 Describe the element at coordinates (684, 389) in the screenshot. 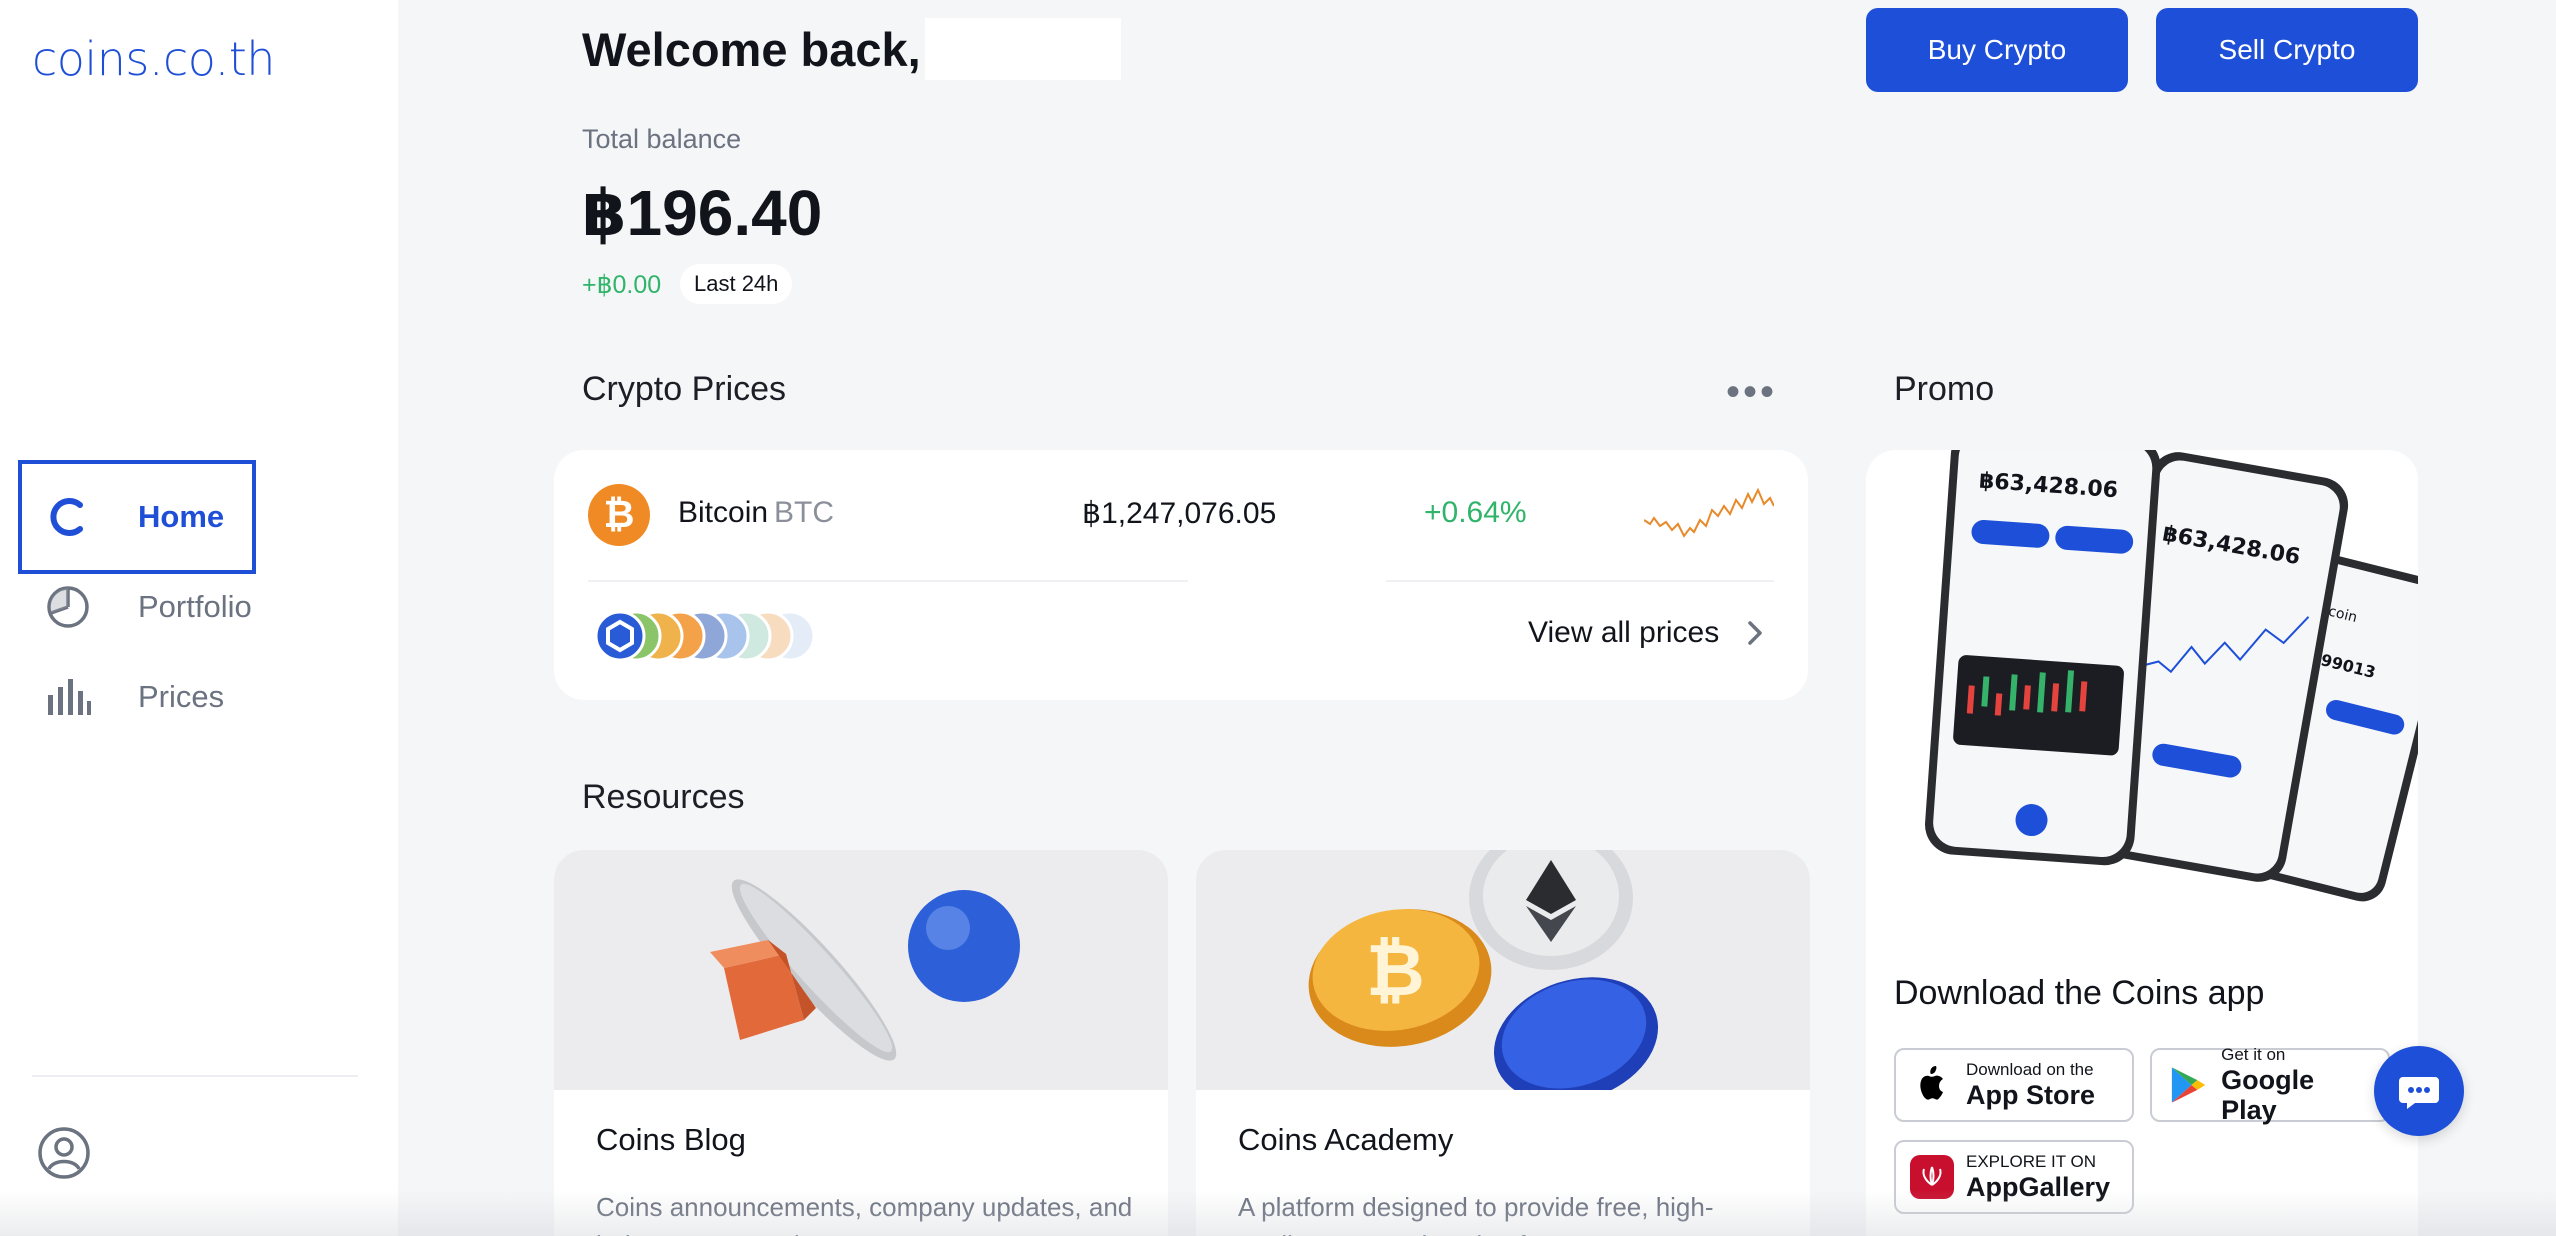

I see `crypto-prices-title: Crypto Prices` at that location.